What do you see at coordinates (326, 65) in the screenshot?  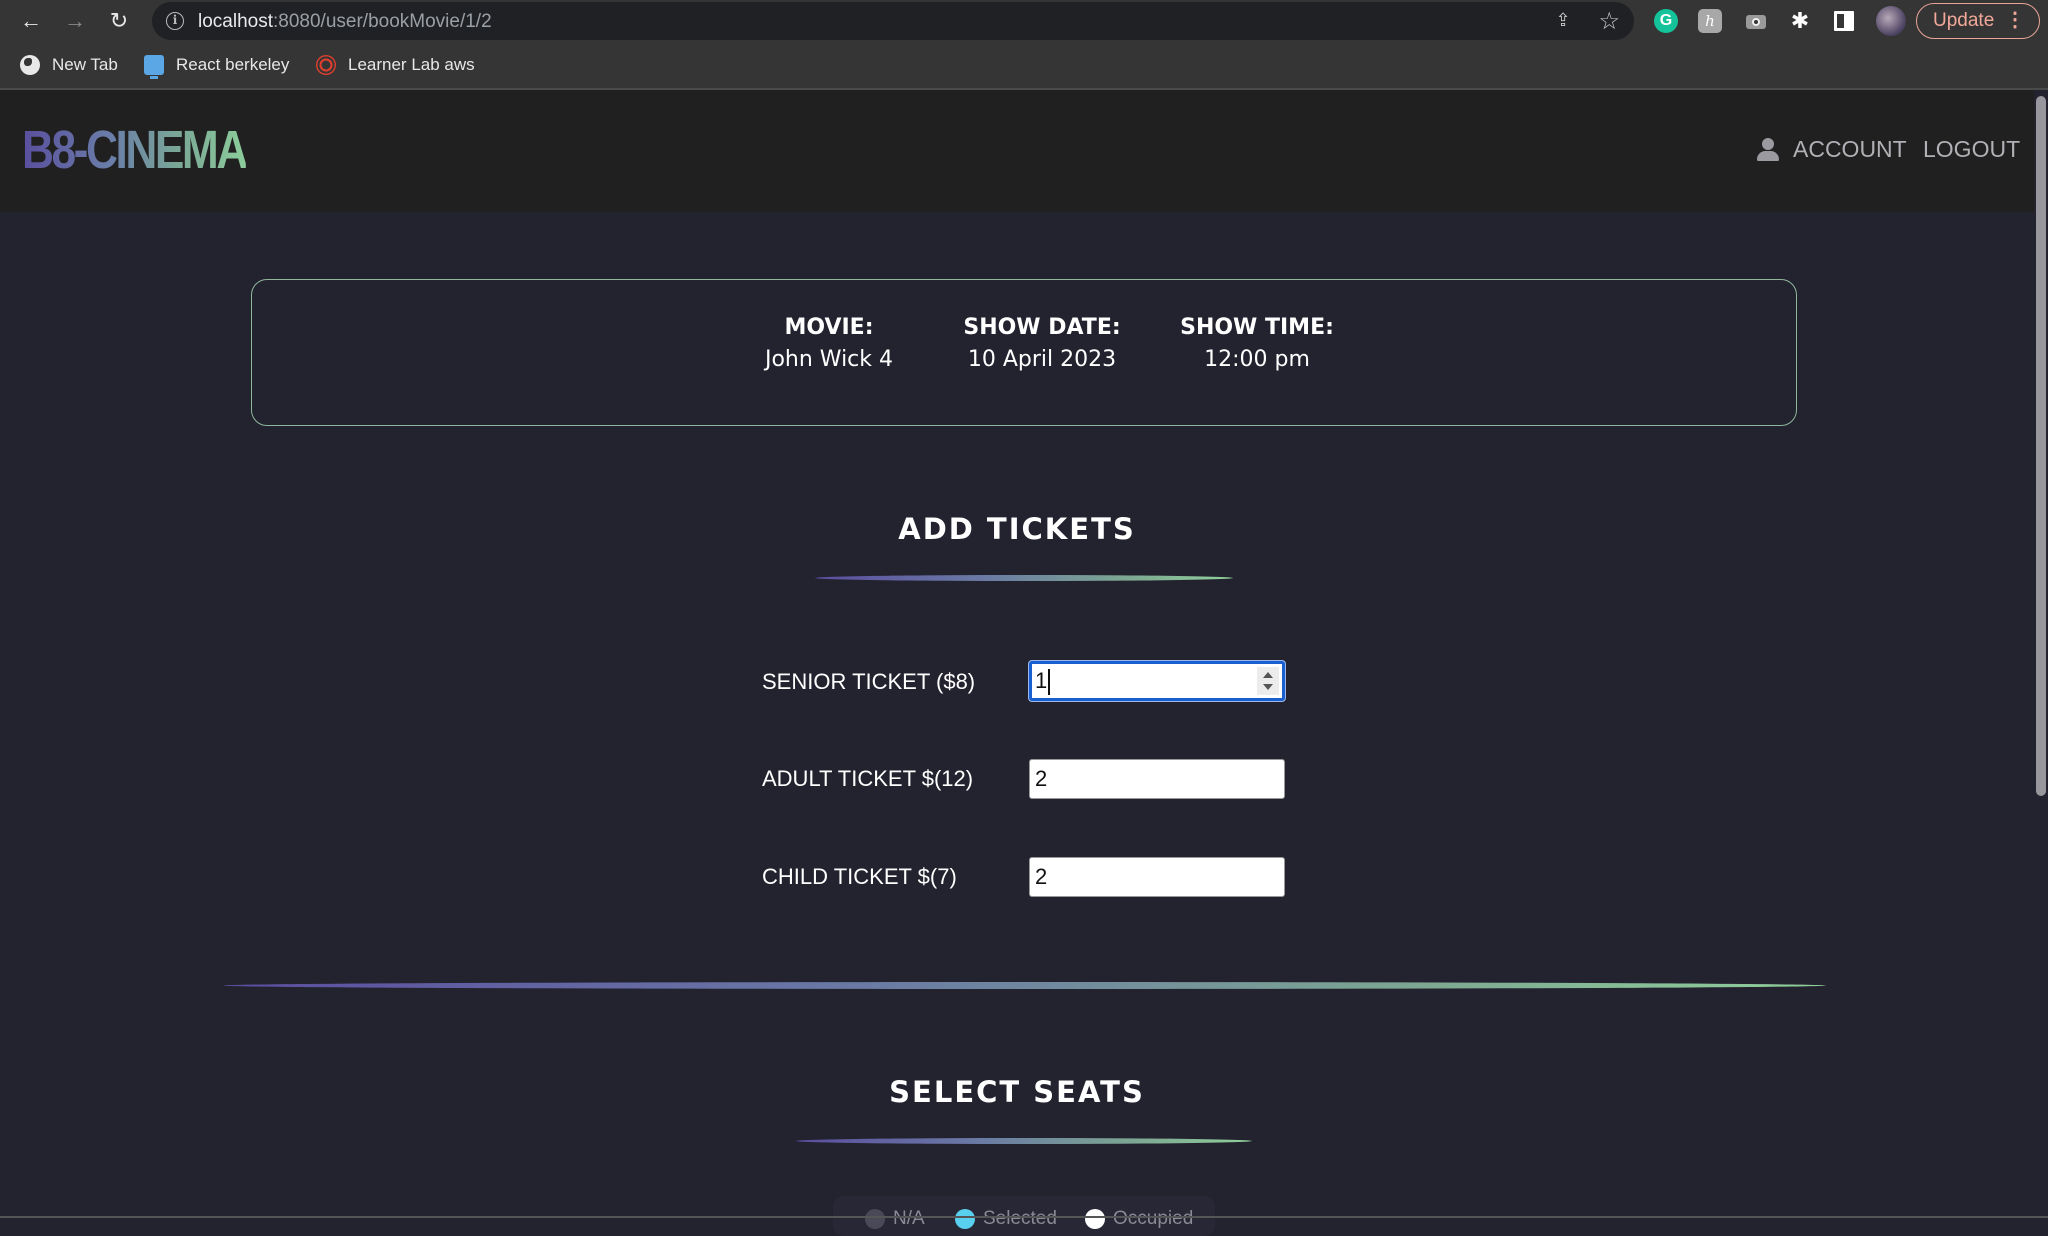 I see `canvas-icon` at bounding box center [326, 65].